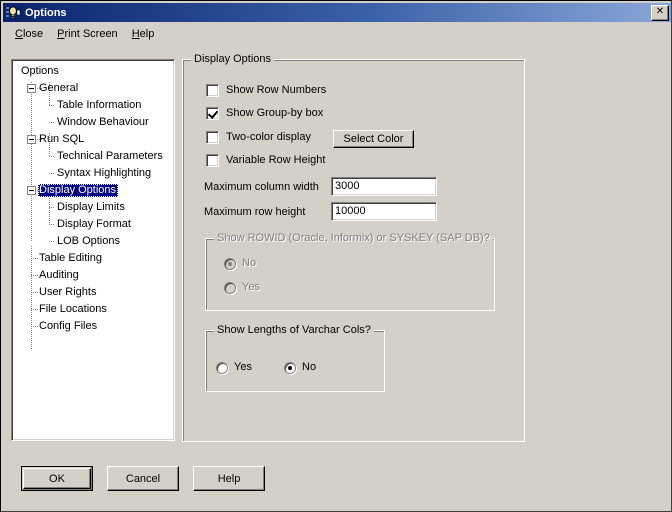 The image size is (672, 512). What do you see at coordinates (255, 212) in the screenshot?
I see `maximum-row-height-label: Maximum row height` at bounding box center [255, 212].